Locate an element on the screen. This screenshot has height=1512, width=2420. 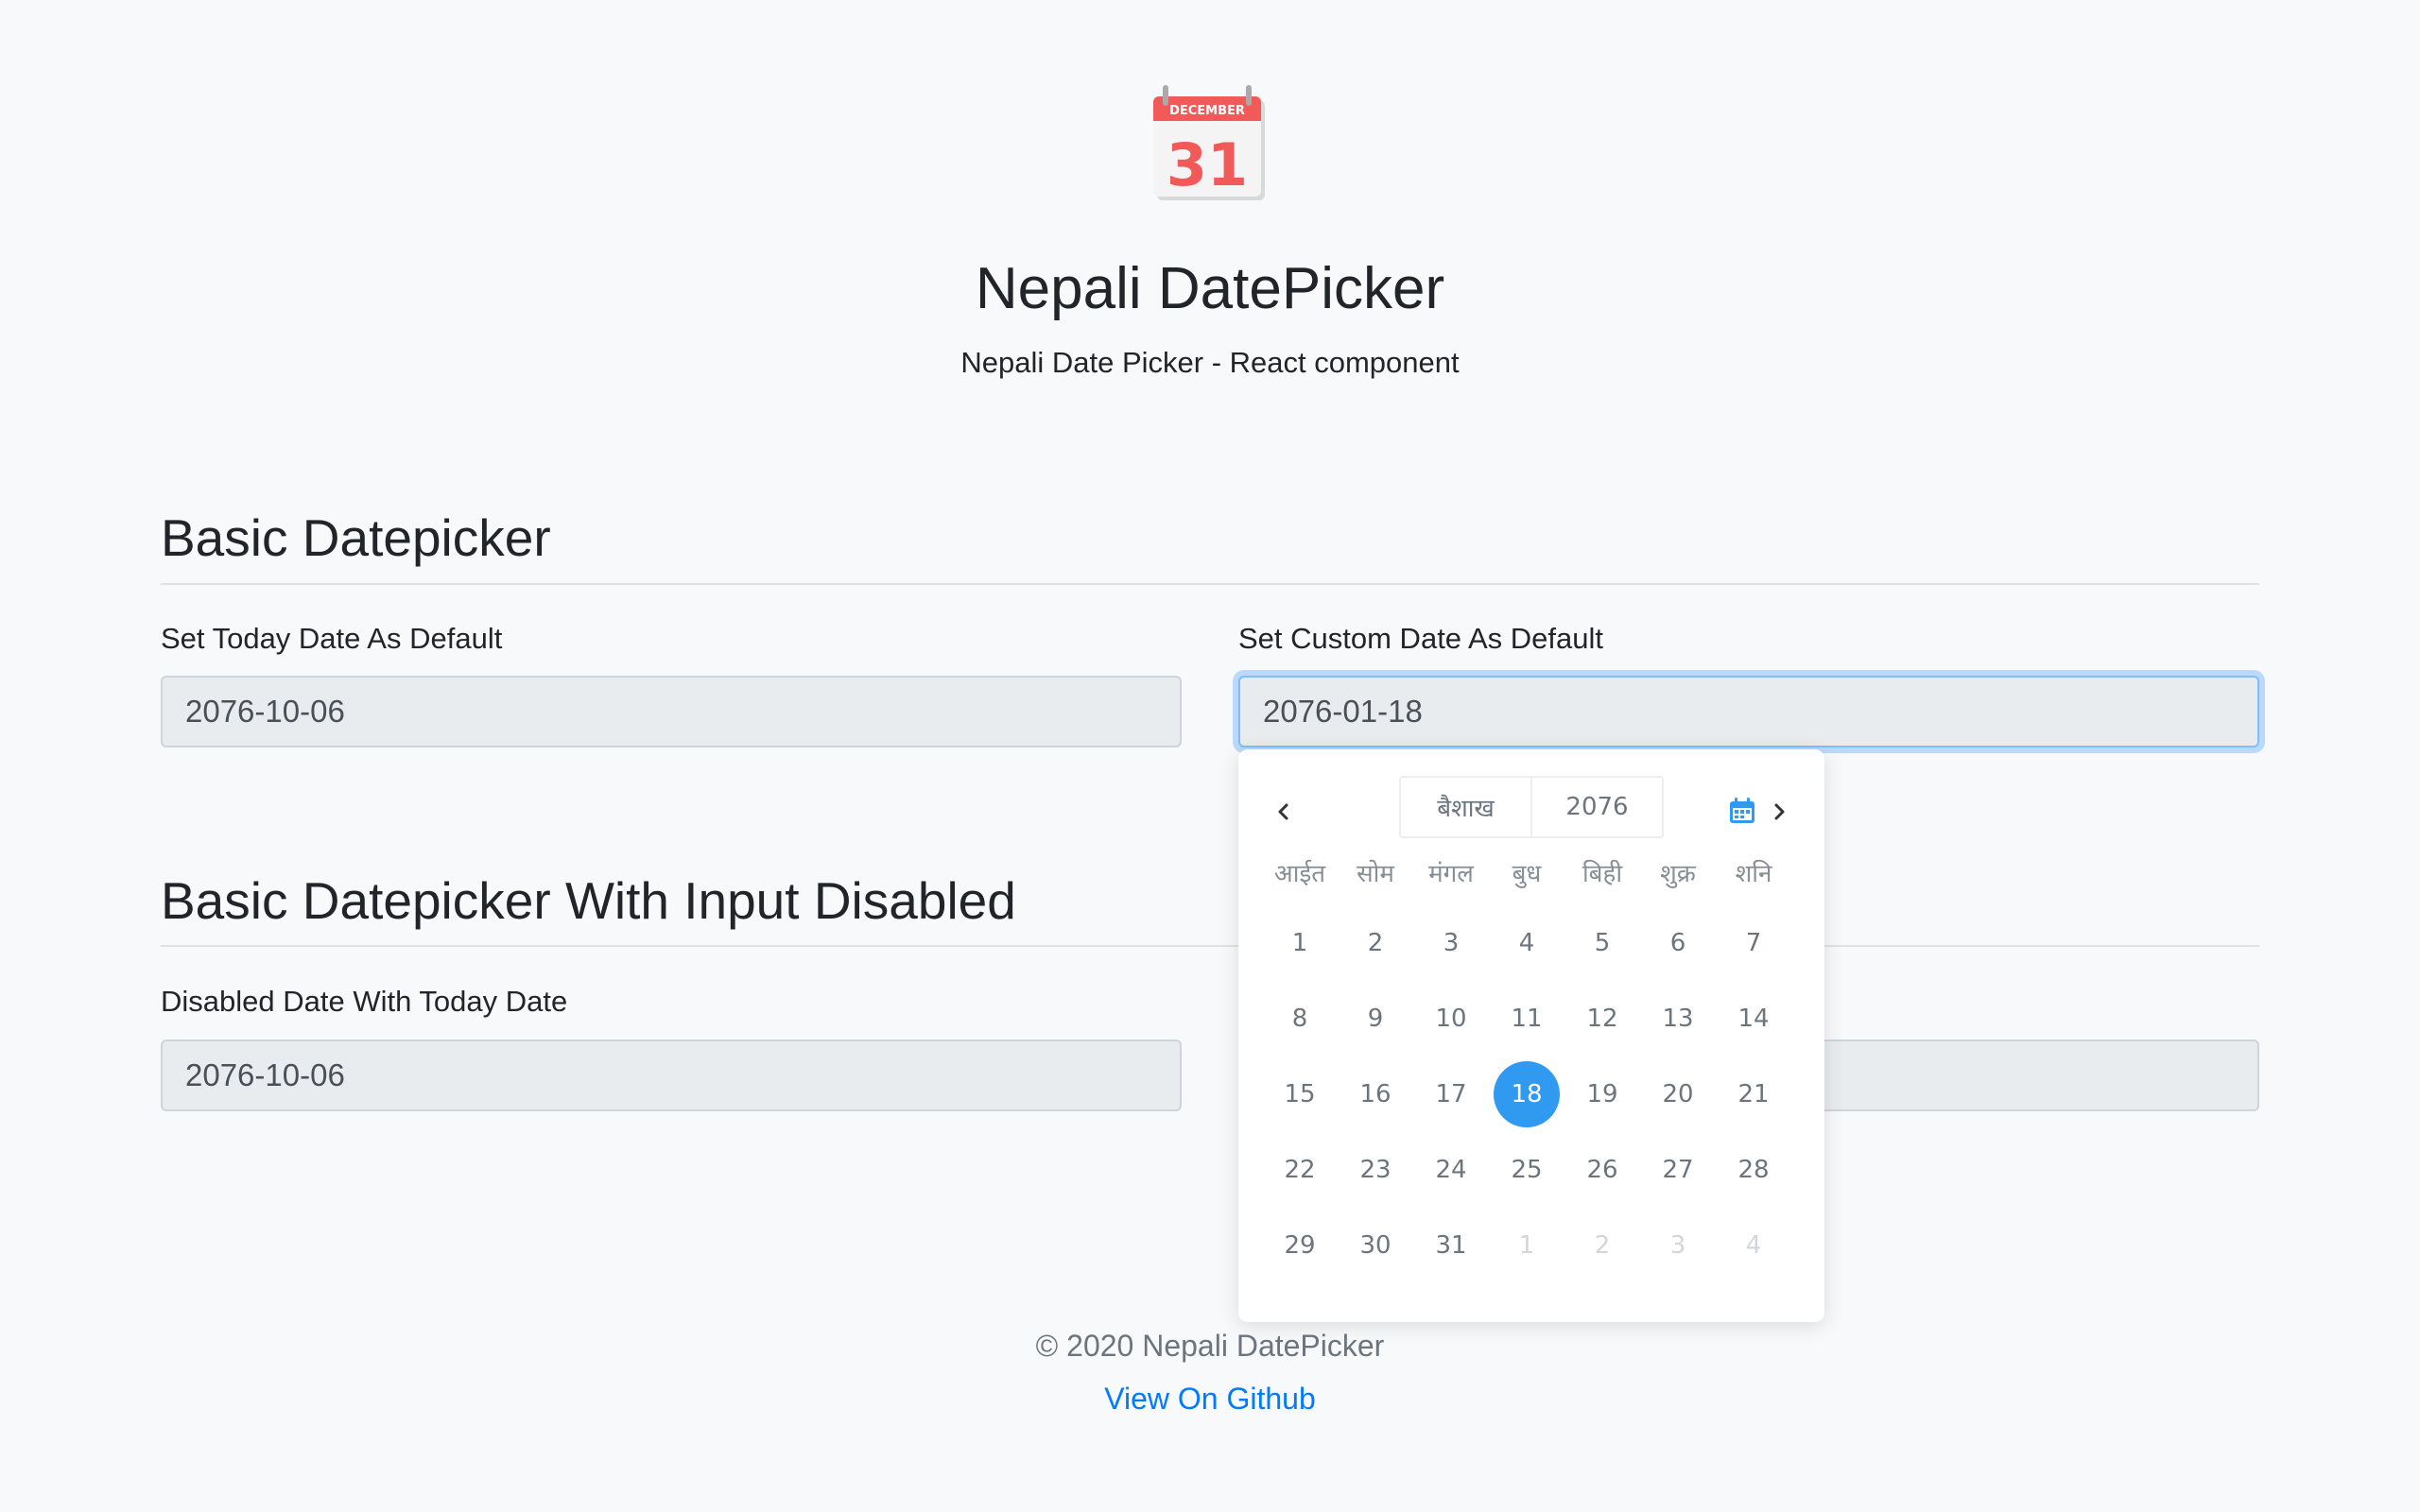
page-title: Nepali DatePicker is located at coordinates (1210, 288).